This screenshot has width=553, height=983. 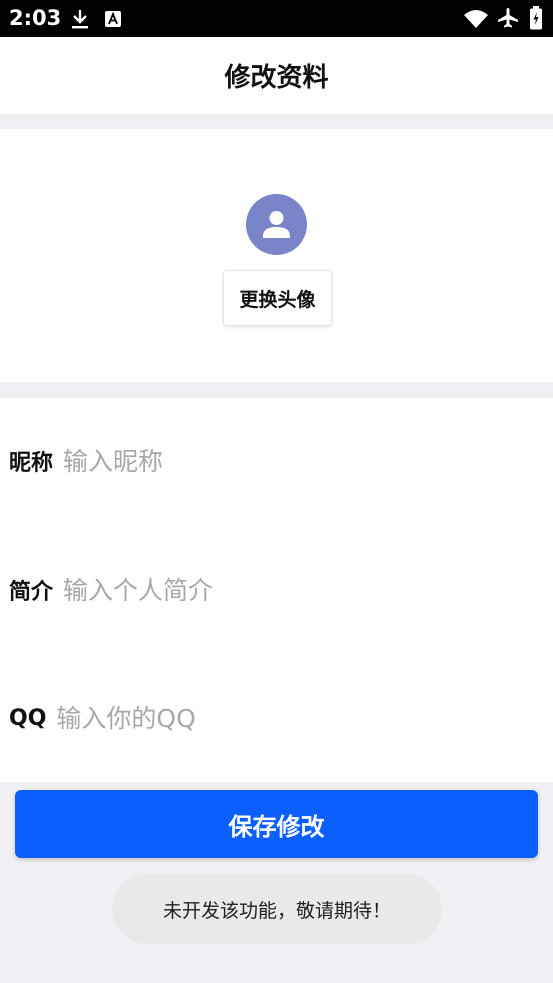 I want to click on battery-icon, so click(x=536, y=20).